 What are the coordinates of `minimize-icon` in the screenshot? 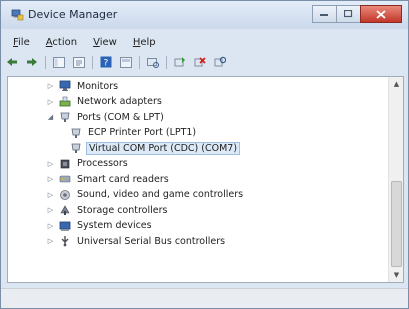 It's located at (324, 15).